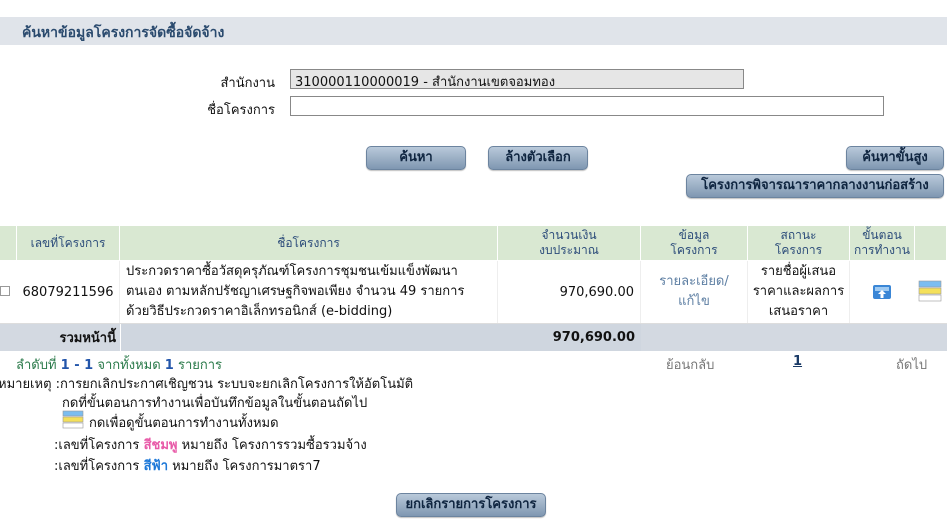 The height and width of the screenshot is (522, 947). I want to click on search-button: ค้นหา, so click(416, 158).